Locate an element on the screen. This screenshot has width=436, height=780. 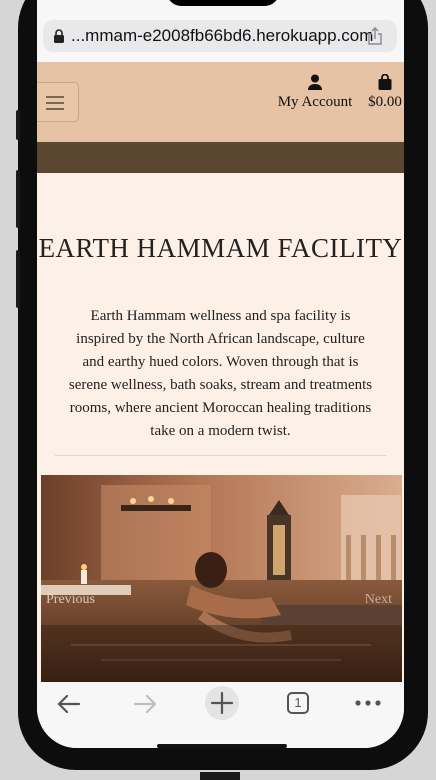
share-icon is located at coordinates (375, 36).